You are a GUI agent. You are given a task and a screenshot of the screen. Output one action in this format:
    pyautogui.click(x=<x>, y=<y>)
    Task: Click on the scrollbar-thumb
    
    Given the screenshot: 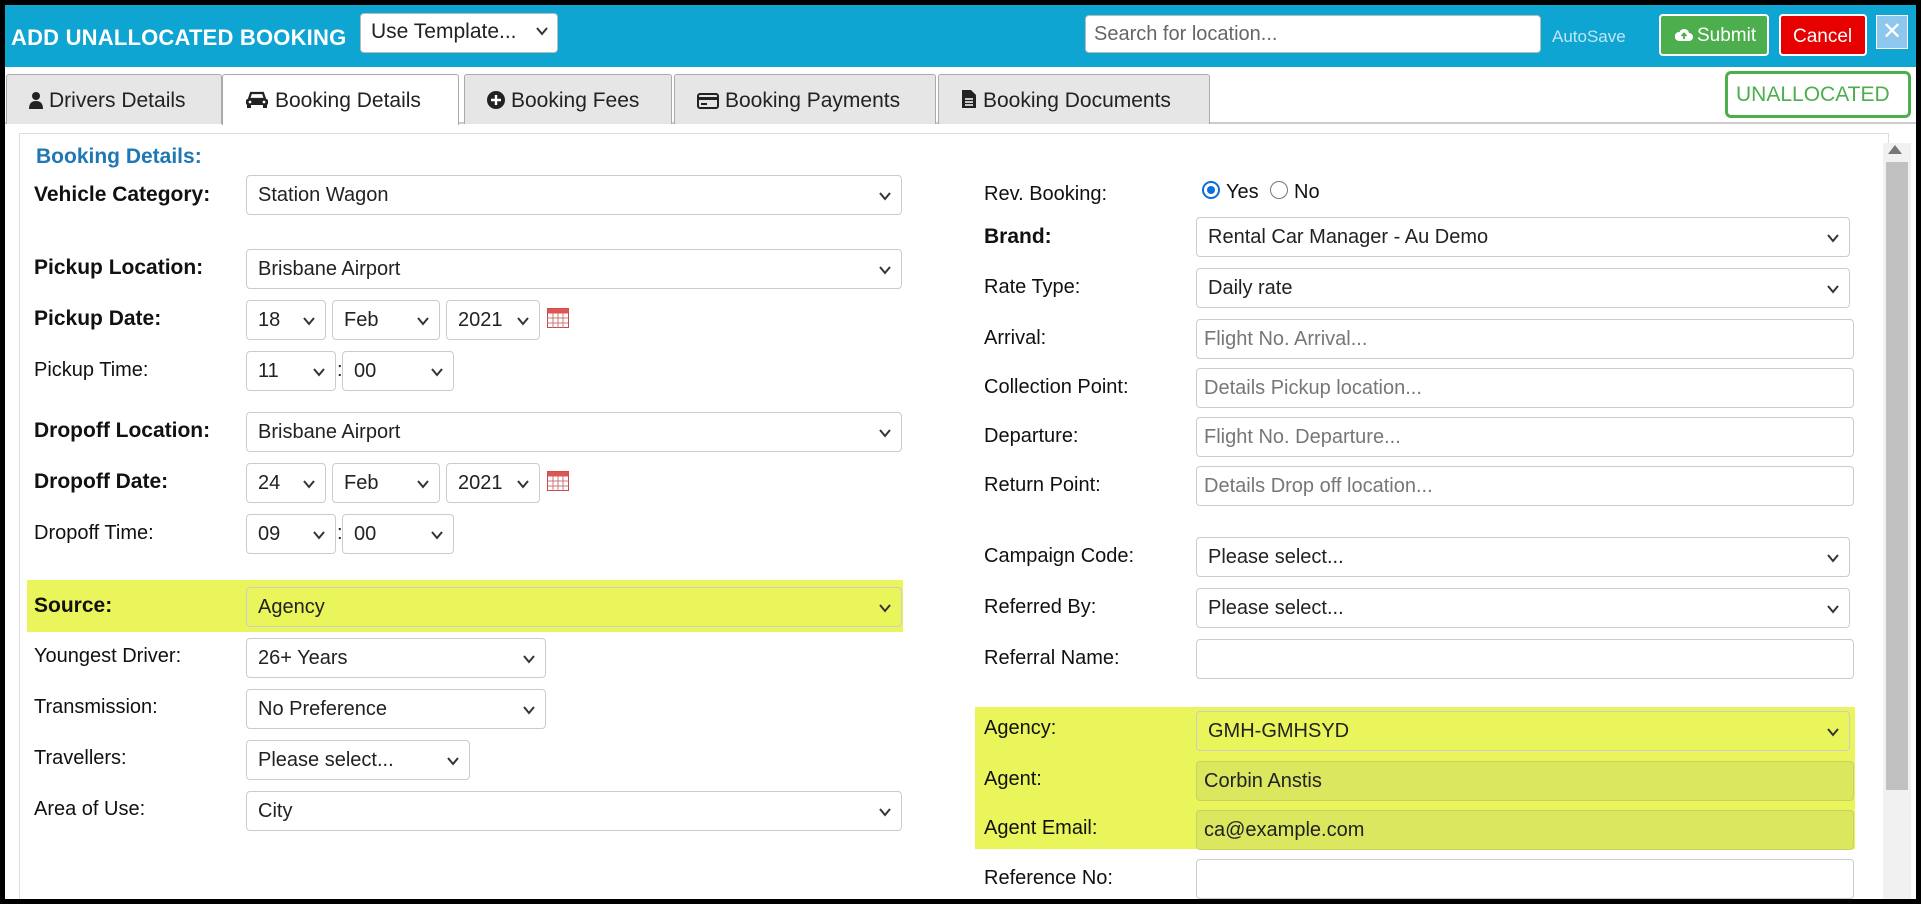 What is the action you would take?
    pyautogui.click(x=1897, y=476)
    